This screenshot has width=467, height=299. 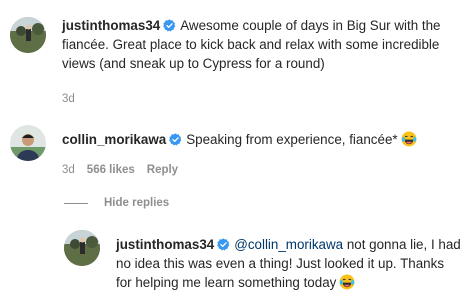 I want to click on divider-line, so click(x=76, y=203).